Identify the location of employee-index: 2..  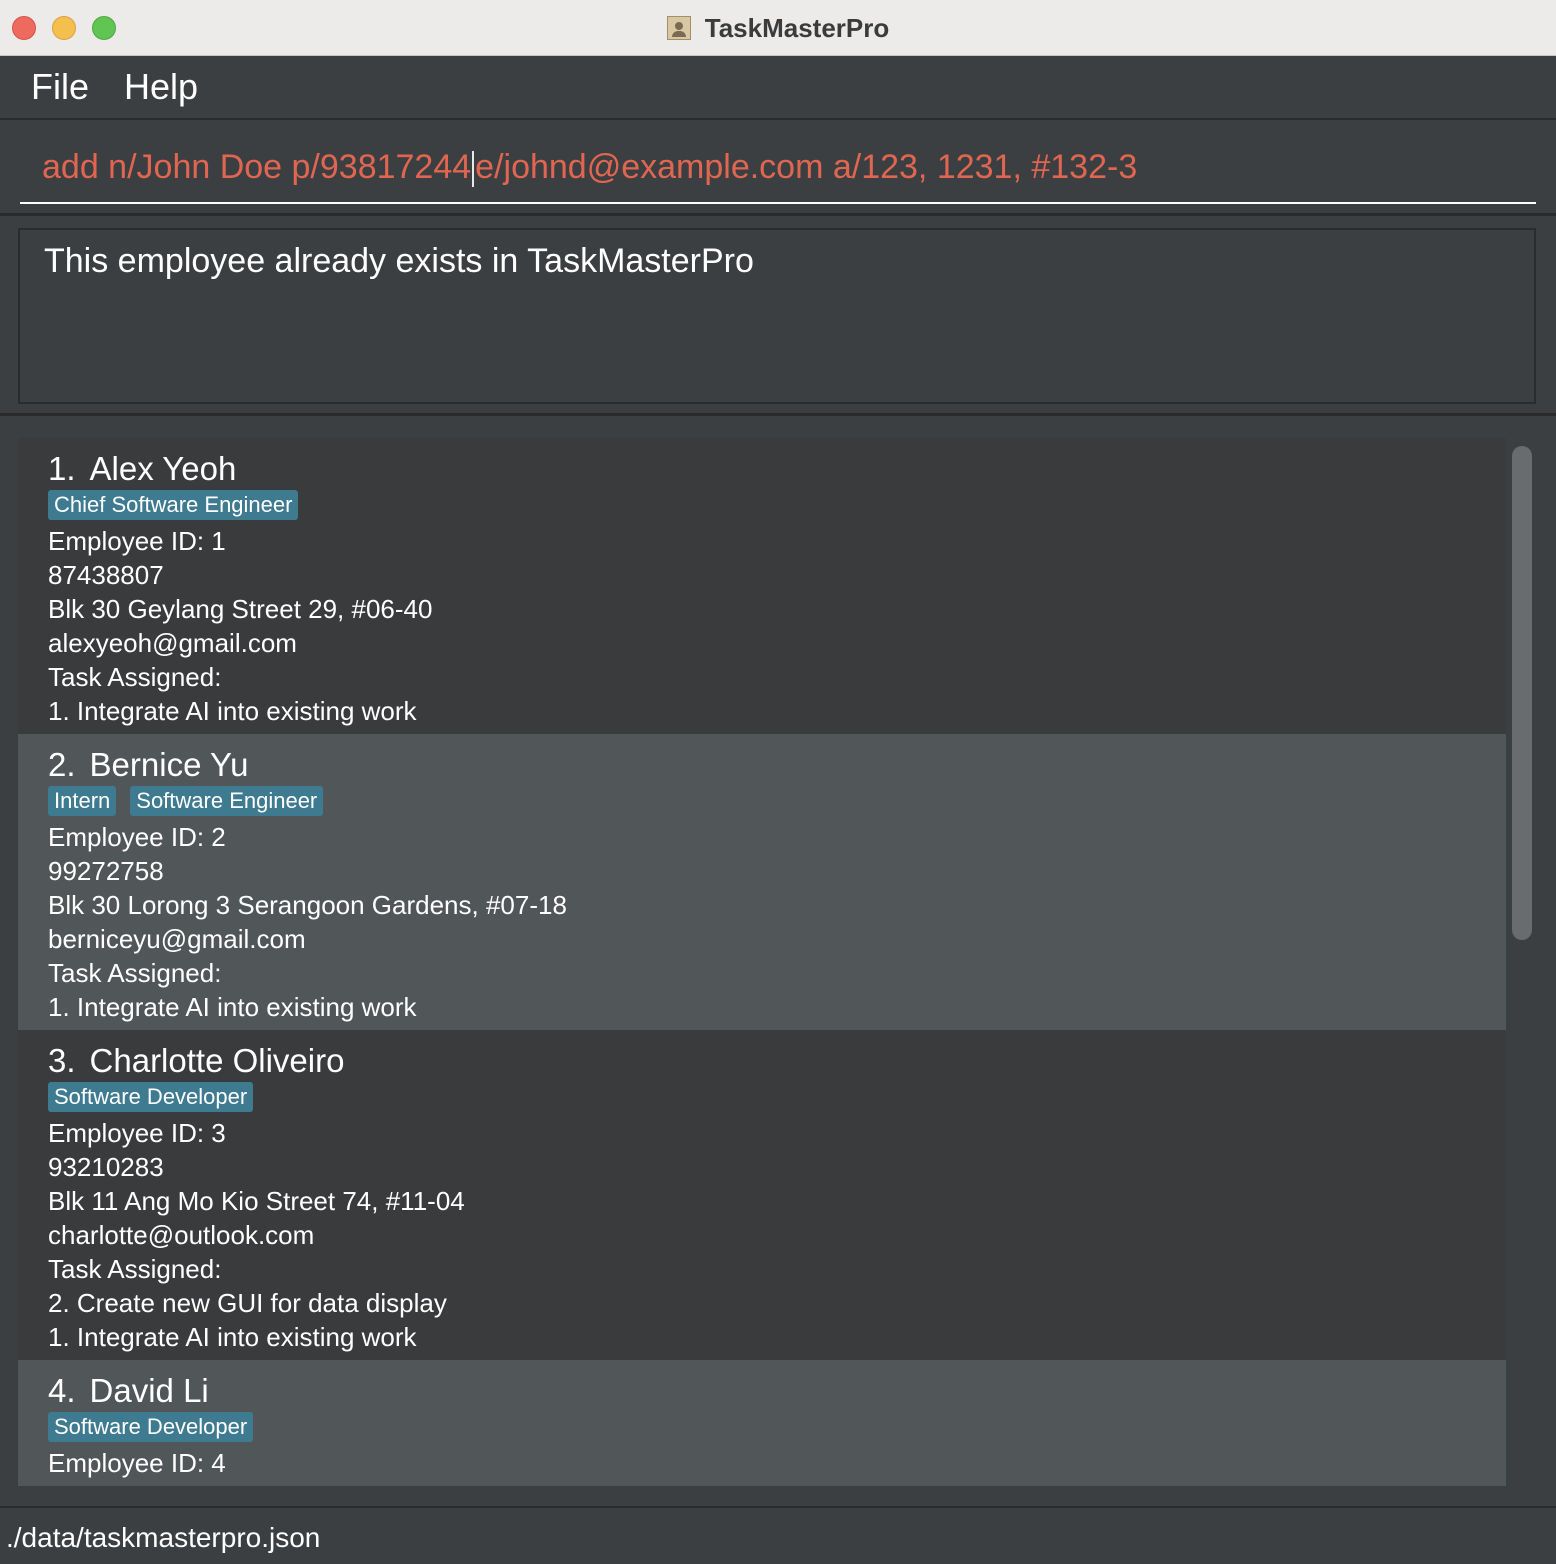
(62, 764).